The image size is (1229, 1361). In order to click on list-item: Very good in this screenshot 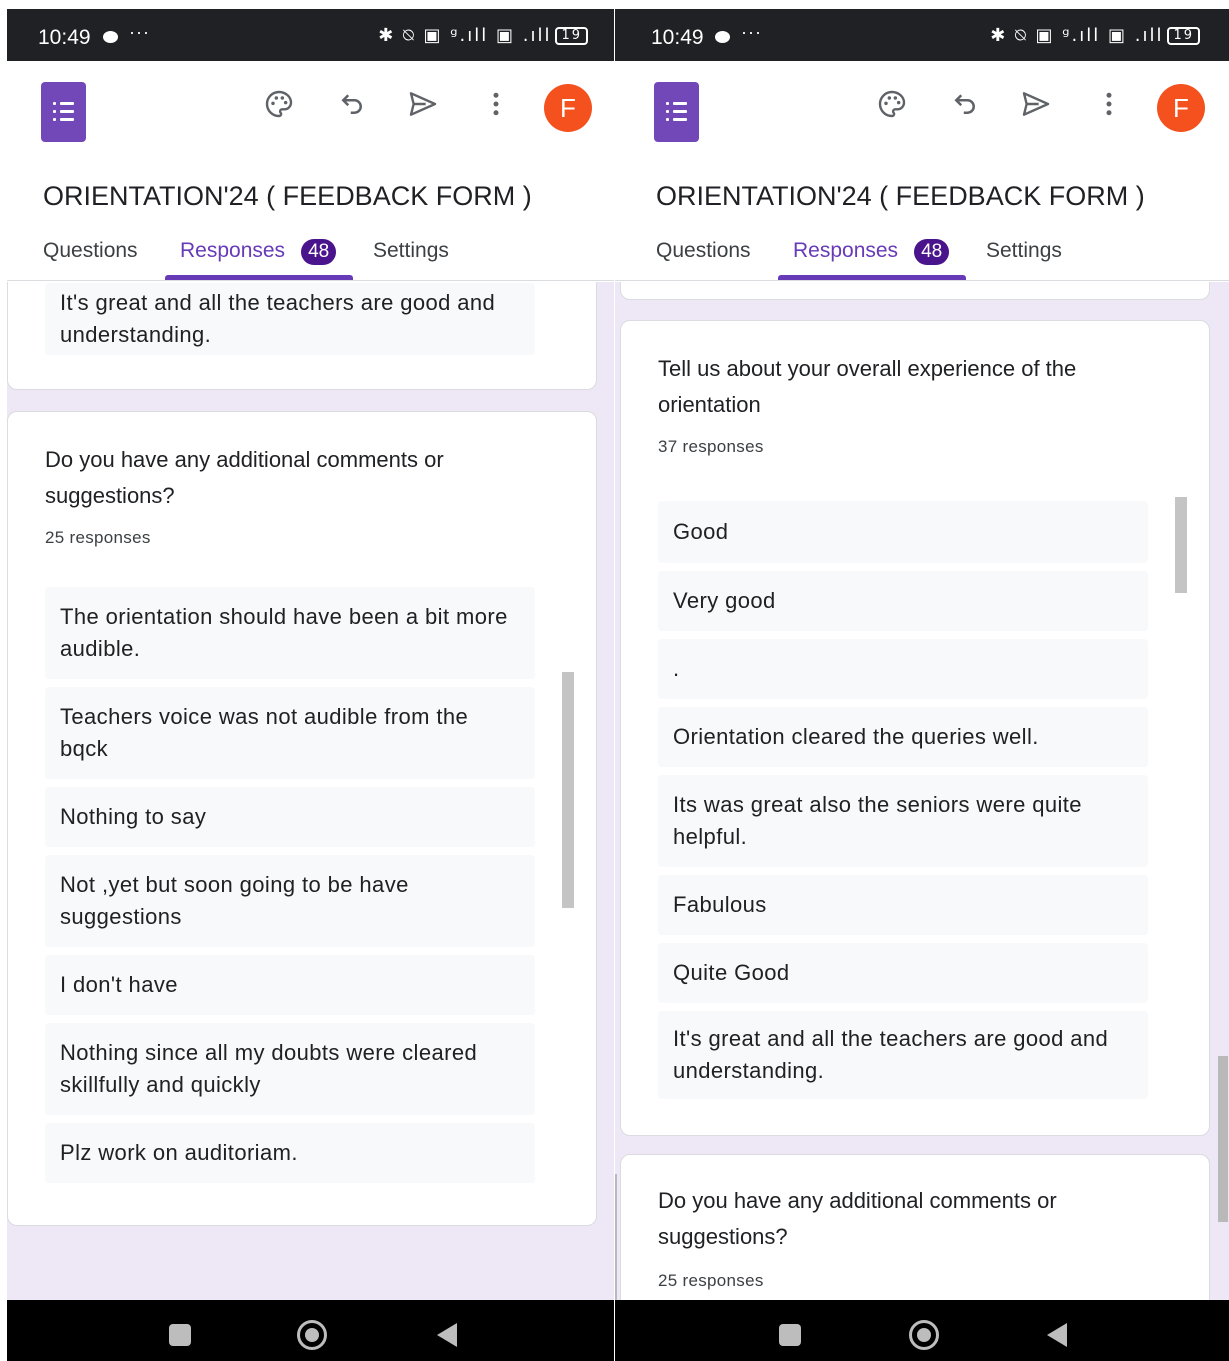, I will do `click(903, 601)`.